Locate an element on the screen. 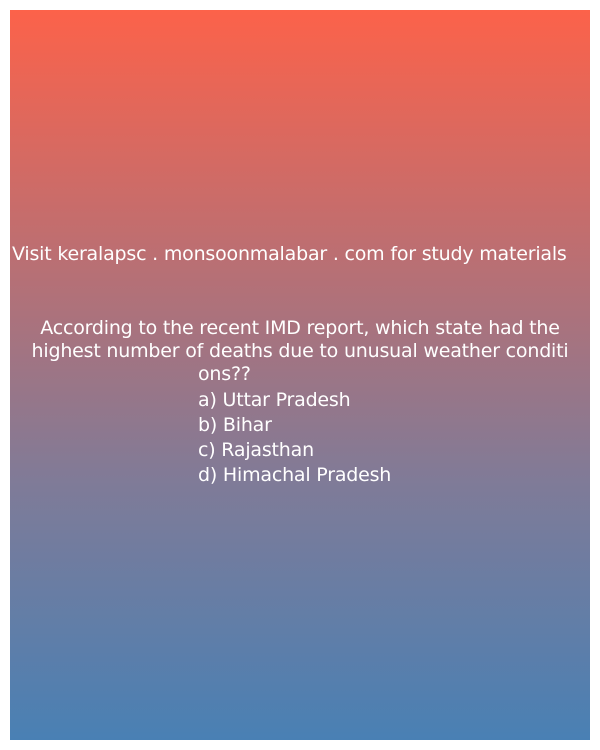 The image size is (600, 750). option-b: b) Bihar is located at coordinates (235, 425).